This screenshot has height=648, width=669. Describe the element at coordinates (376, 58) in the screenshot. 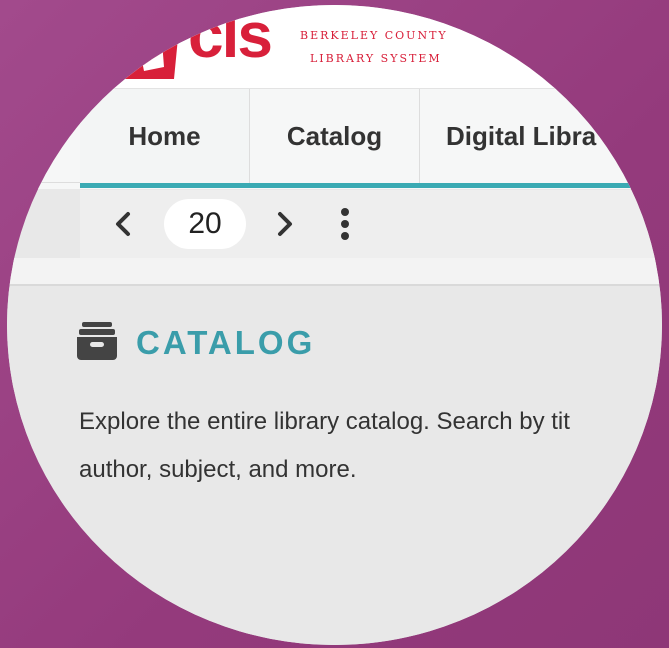

I see `tagline-line-2: Library System` at that location.